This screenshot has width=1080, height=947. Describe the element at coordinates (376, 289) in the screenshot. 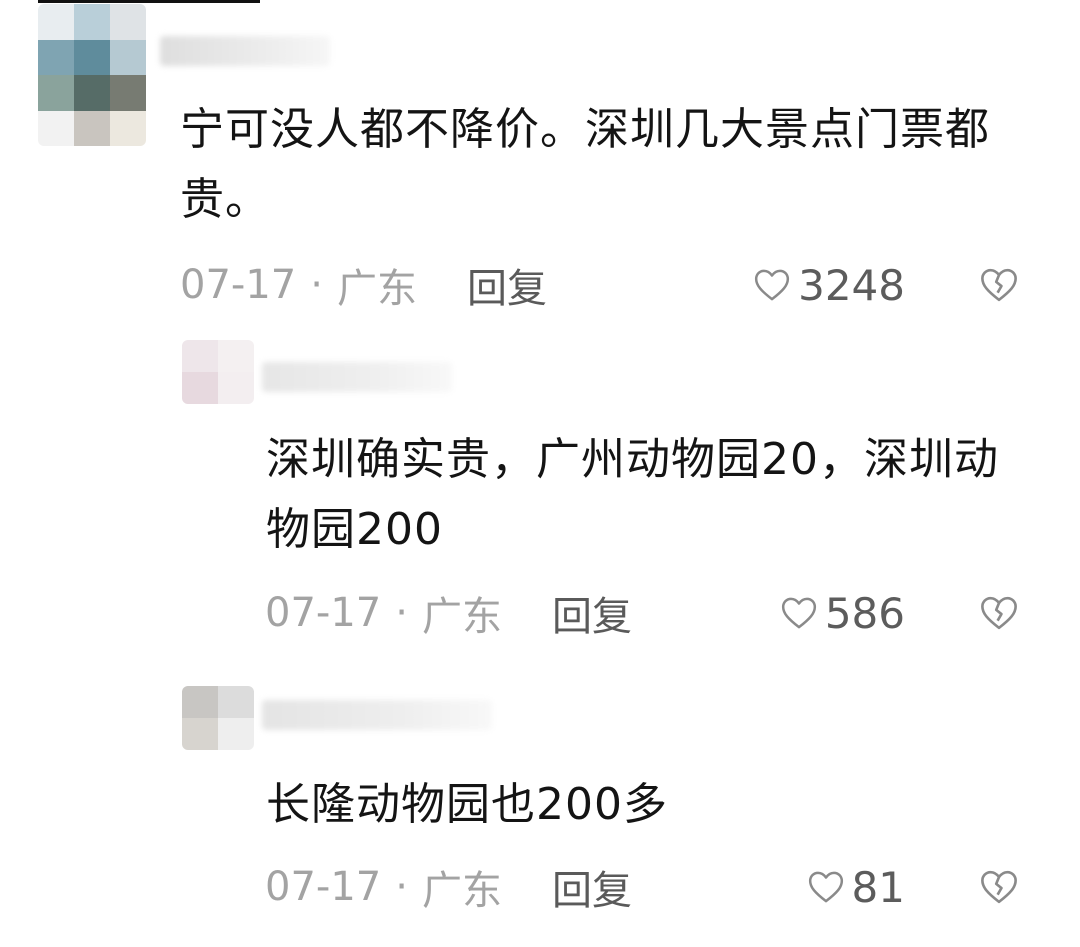

I see `comment-location: 广东` at that location.